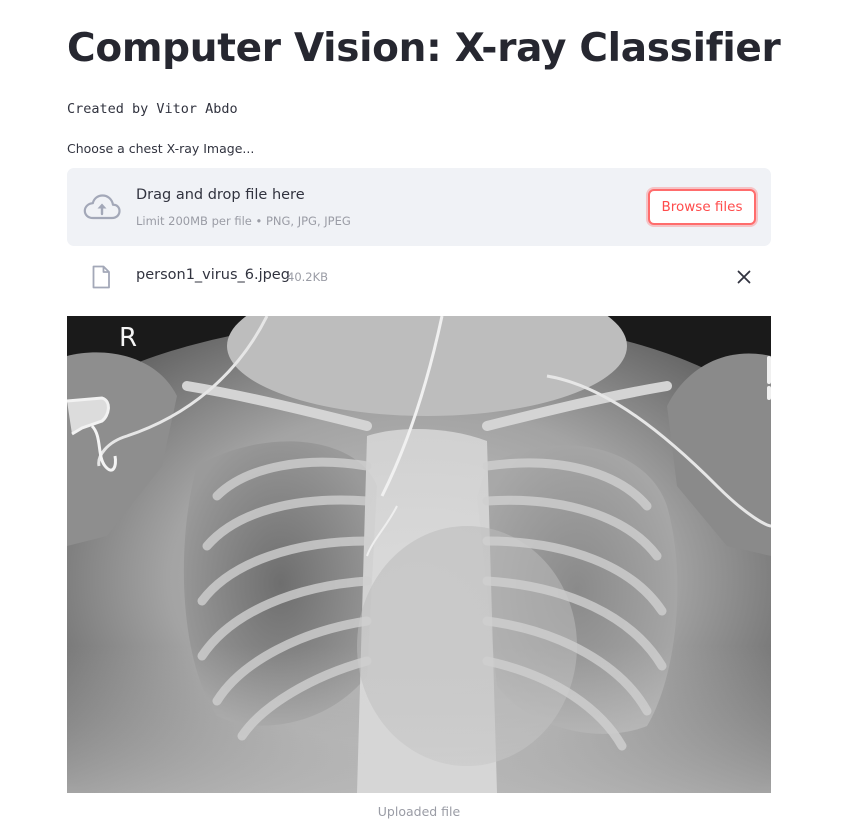  What do you see at coordinates (128, 338) in the screenshot?
I see `xray-side-marker: R` at bounding box center [128, 338].